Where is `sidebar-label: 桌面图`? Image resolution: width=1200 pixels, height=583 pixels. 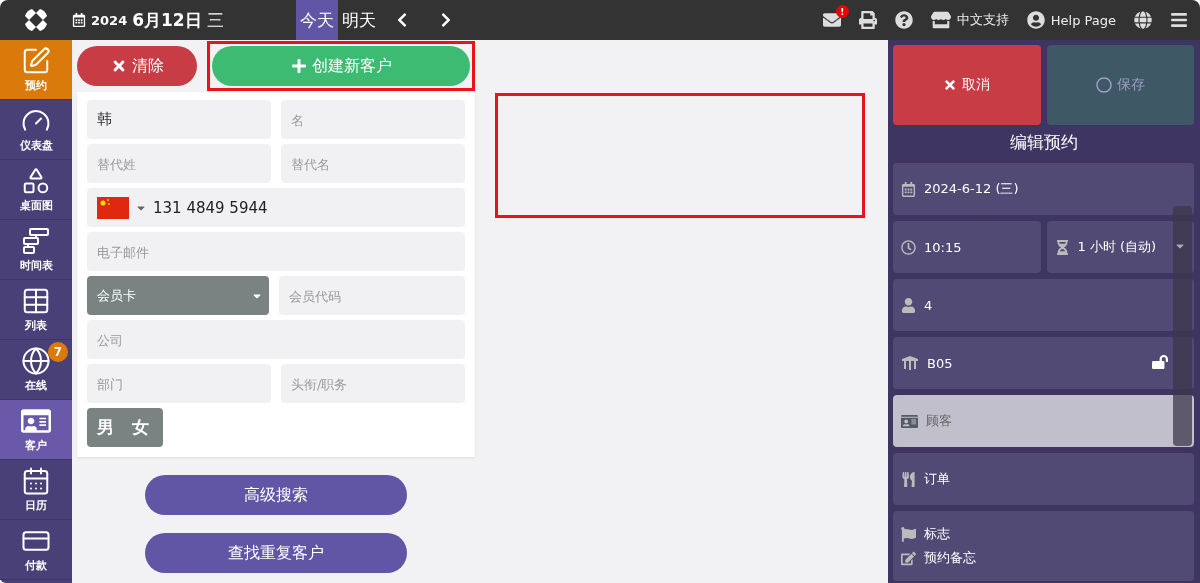
sidebar-label: 桌面图 is located at coordinates (36, 205).